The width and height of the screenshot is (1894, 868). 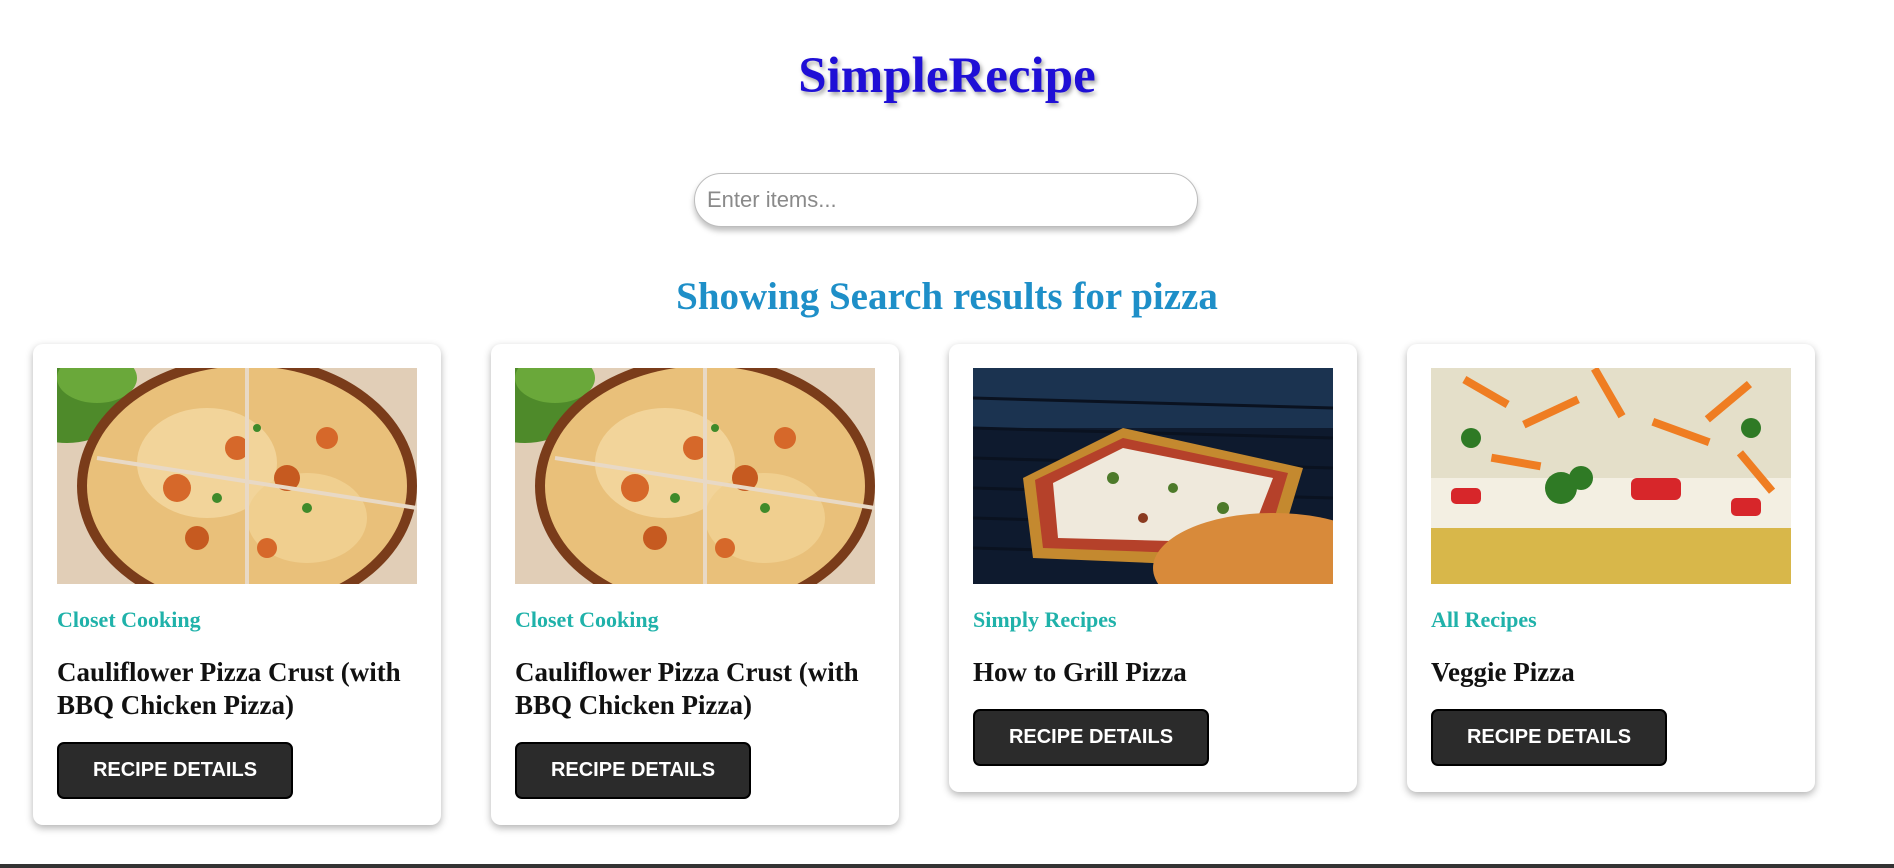 I want to click on recipe-title: How to Grill Pizza, so click(x=1080, y=672).